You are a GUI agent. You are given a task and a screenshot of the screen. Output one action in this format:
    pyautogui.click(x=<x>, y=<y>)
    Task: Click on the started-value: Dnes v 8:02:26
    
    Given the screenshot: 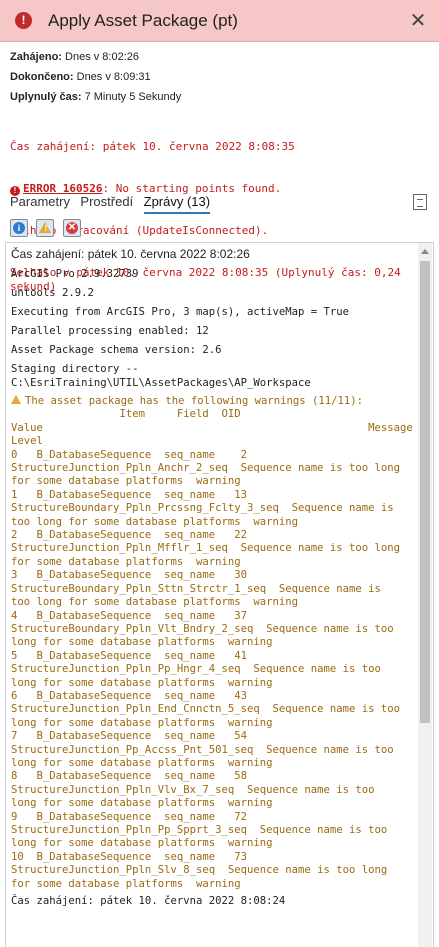 What is the action you would take?
    pyautogui.click(x=102, y=57)
    